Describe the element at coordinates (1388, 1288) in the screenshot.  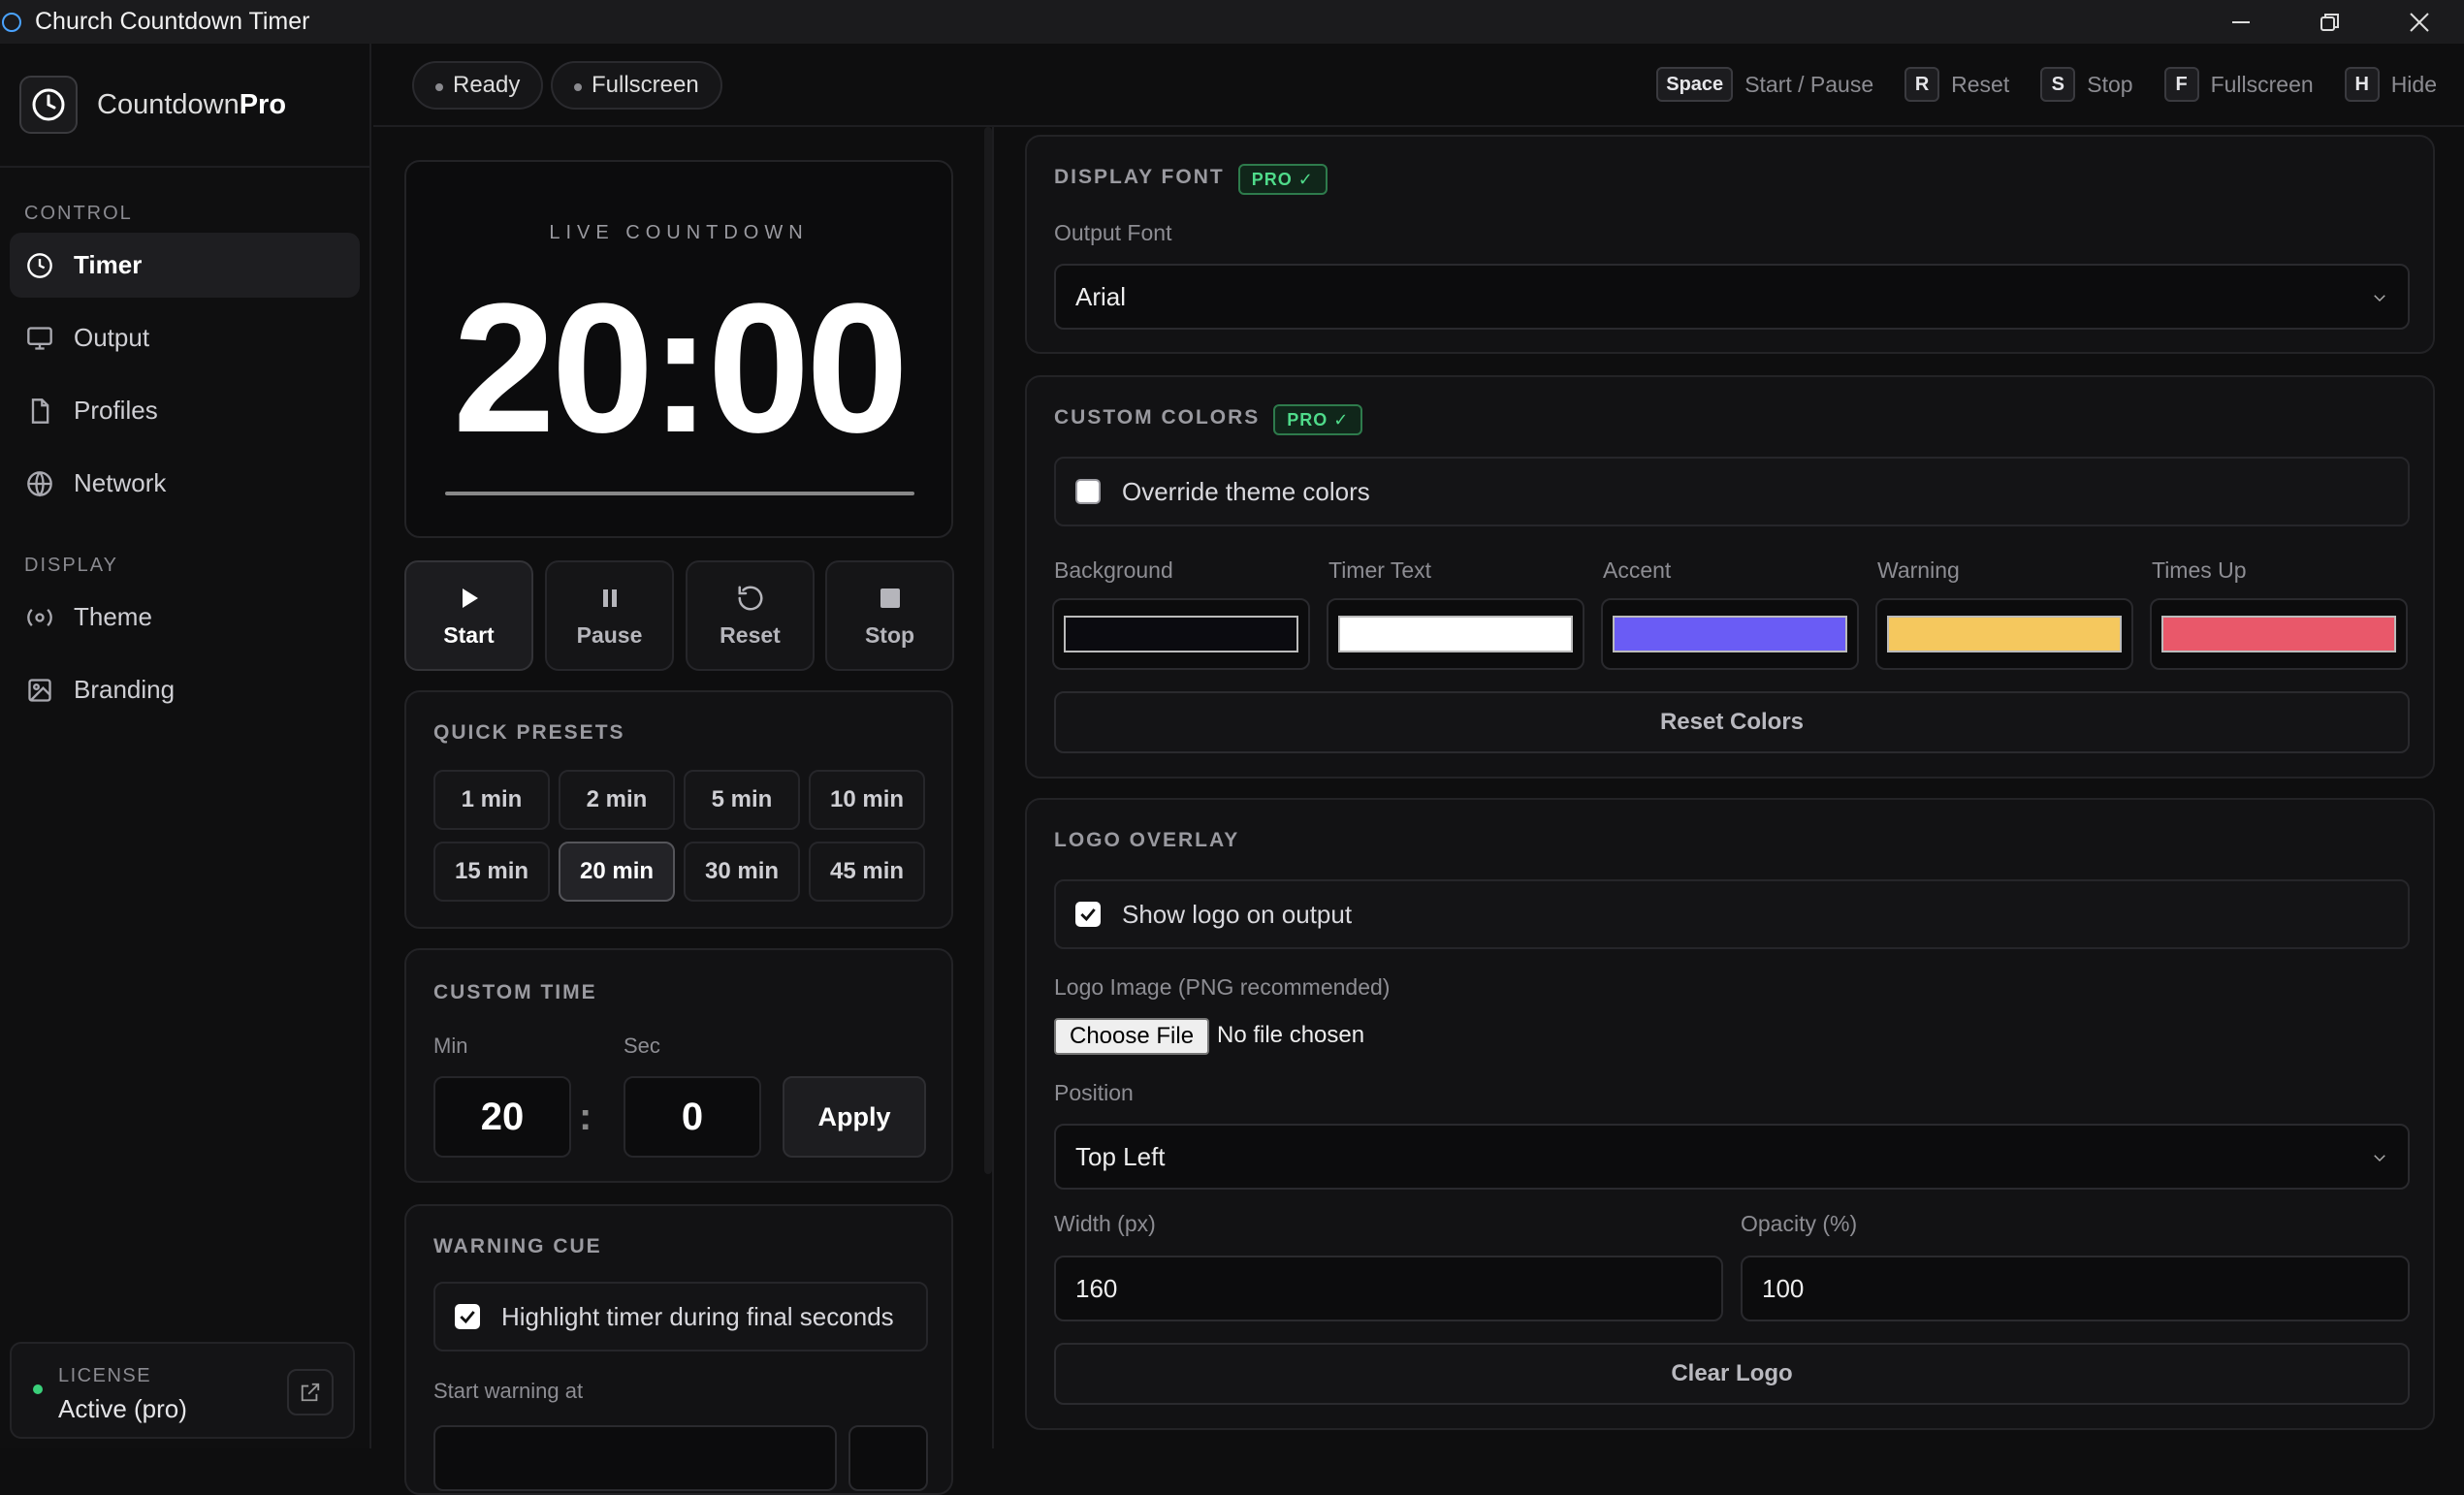
I see `width-input: 160` at that location.